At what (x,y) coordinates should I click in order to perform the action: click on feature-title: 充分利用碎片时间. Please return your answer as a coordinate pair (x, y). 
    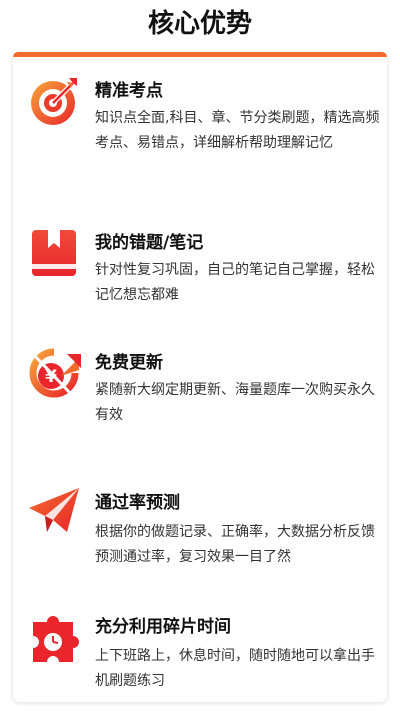
    Looking at the image, I should click on (163, 627).